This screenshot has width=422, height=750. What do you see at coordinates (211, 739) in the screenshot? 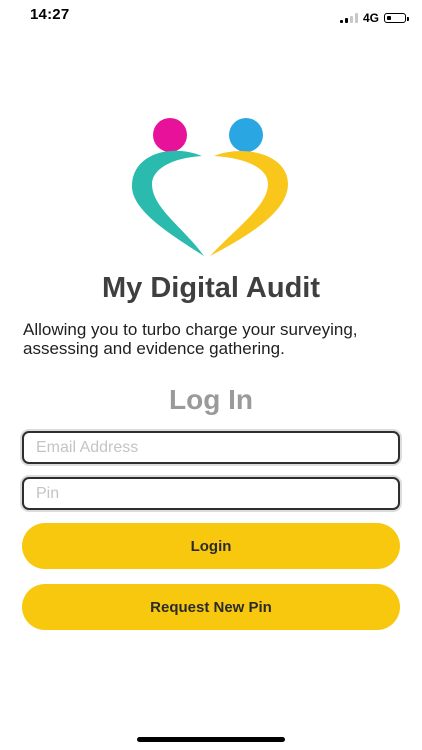
I see `home-indicator` at bounding box center [211, 739].